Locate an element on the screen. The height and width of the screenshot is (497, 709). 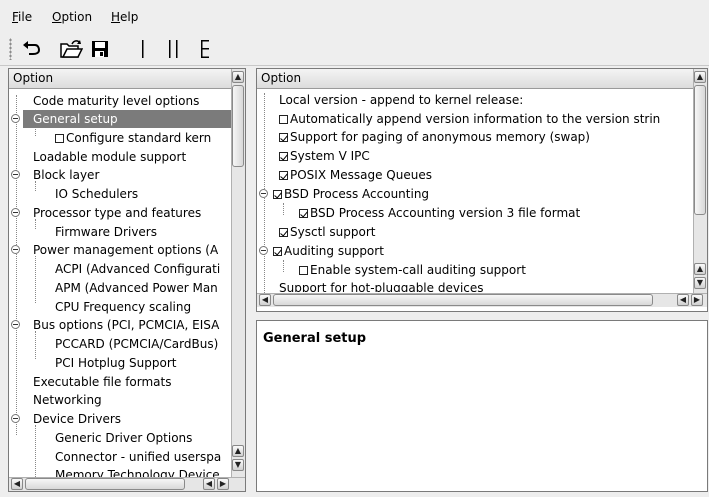
tree-item-power-management: Power management options (A is located at coordinates (125, 250).